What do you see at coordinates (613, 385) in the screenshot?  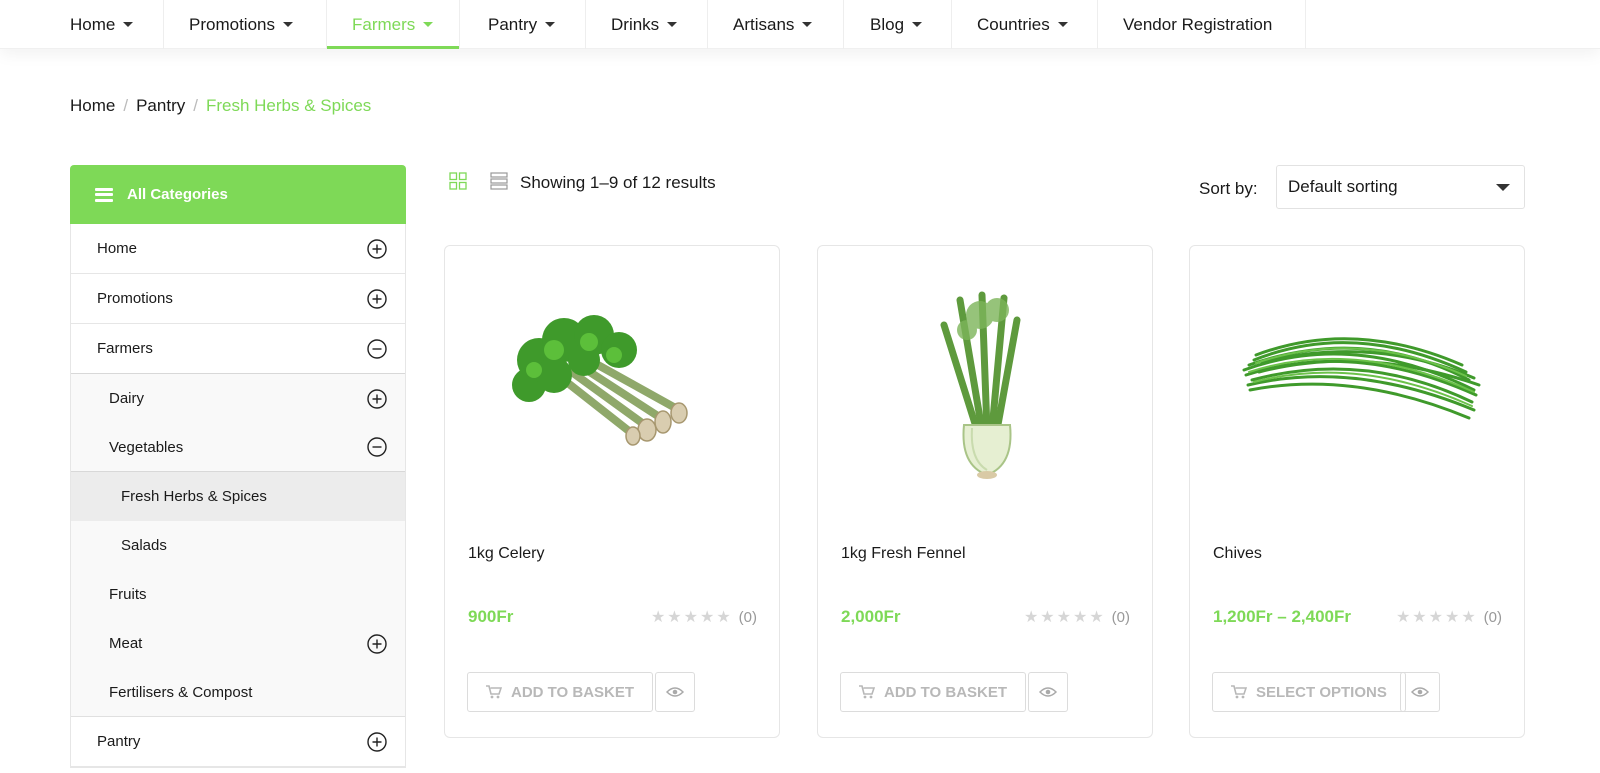 I see `product-image-celery` at bounding box center [613, 385].